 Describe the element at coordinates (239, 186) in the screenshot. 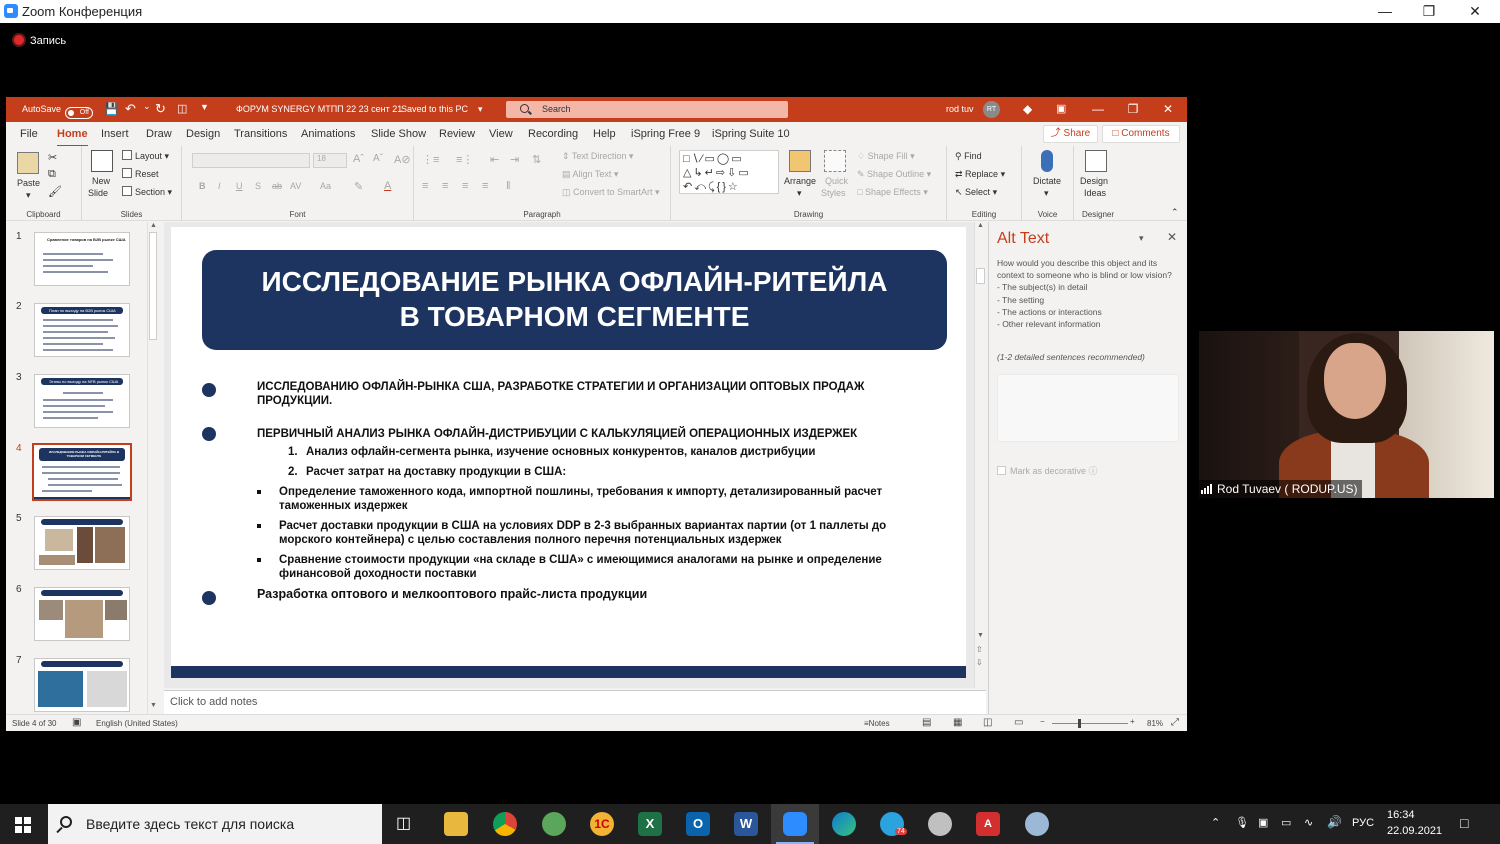

I see `underline-button: U` at that location.